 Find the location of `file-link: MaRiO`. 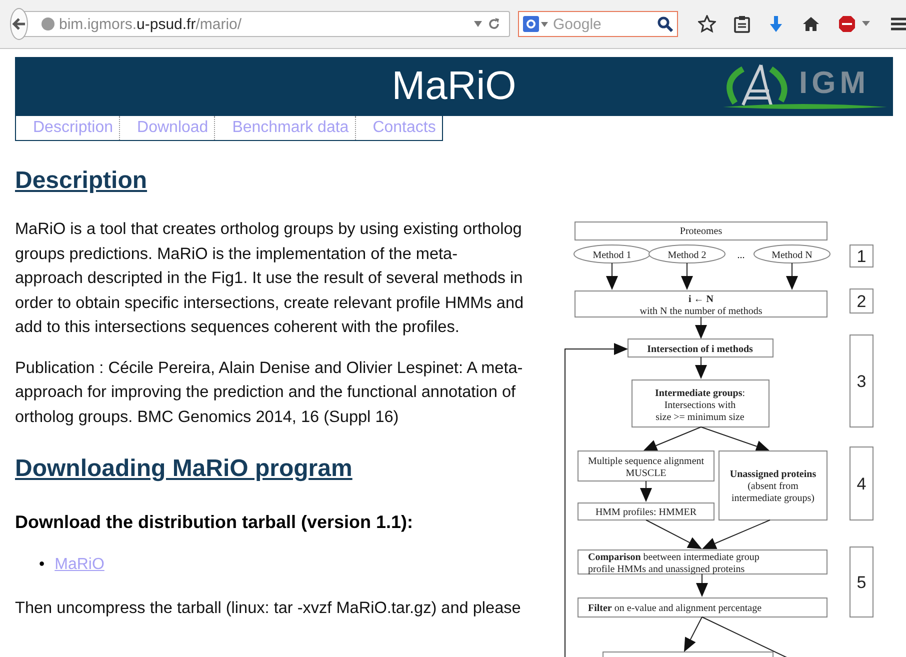

file-link: MaRiO is located at coordinates (79, 565).